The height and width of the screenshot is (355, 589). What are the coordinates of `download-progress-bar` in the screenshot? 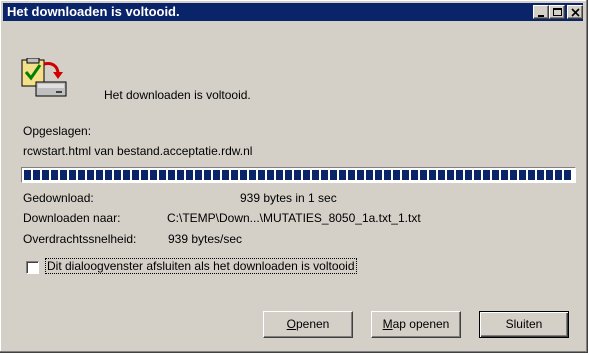 It's located at (298, 175).